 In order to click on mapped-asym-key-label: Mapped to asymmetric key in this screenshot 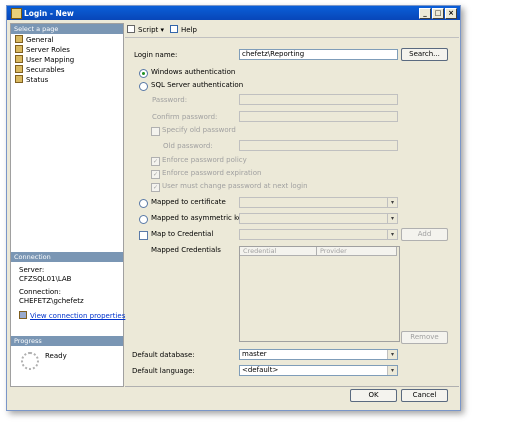, I will do `click(199, 218)`.